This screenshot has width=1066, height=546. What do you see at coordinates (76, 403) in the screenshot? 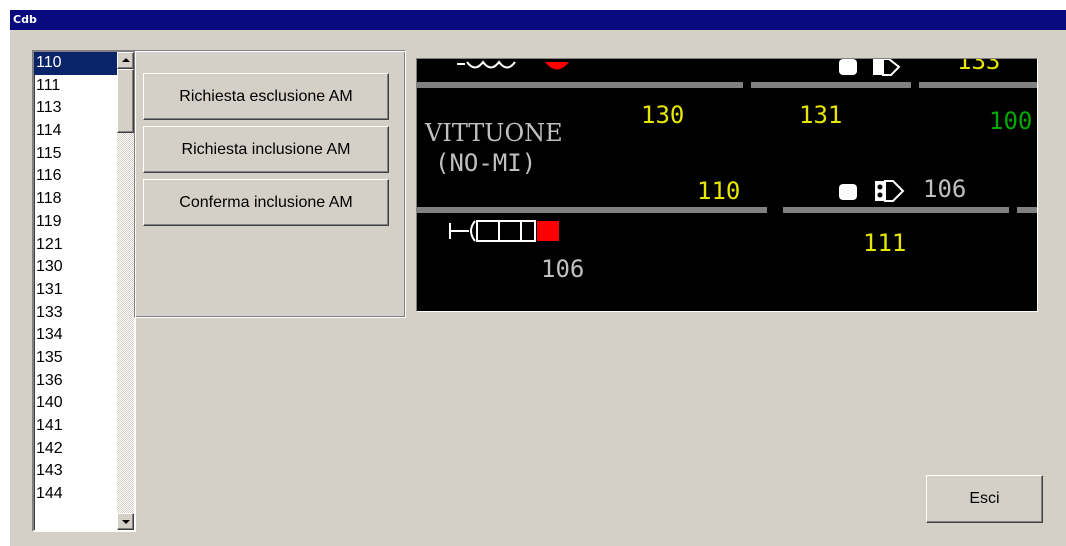
I see `list-item: 140` at bounding box center [76, 403].